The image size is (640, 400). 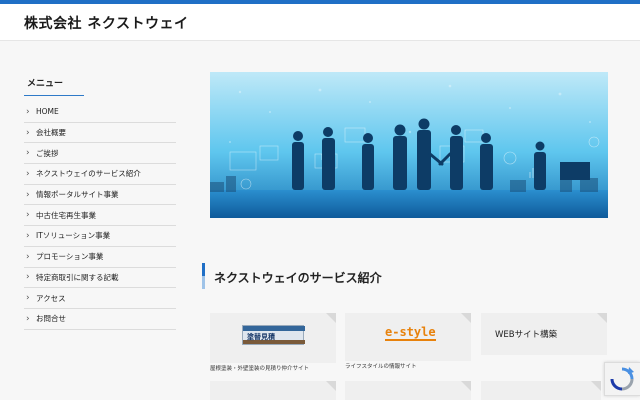 What do you see at coordinates (407, 276) in the screenshot?
I see `services-section-title: ネクストウェイのサービス紹介` at bounding box center [407, 276].